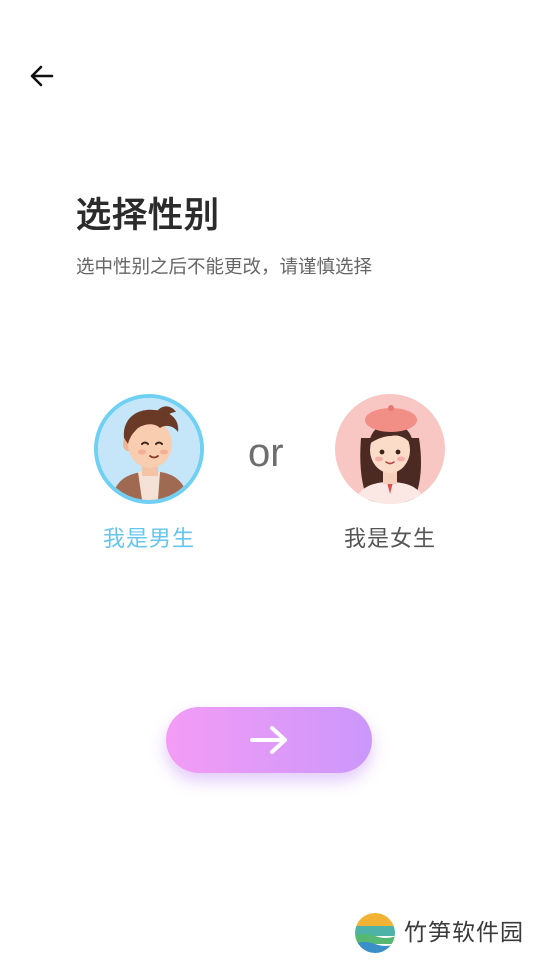  Describe the element at coordinates (149, 449) in the screenshot. I see `male-avatar` at that location.